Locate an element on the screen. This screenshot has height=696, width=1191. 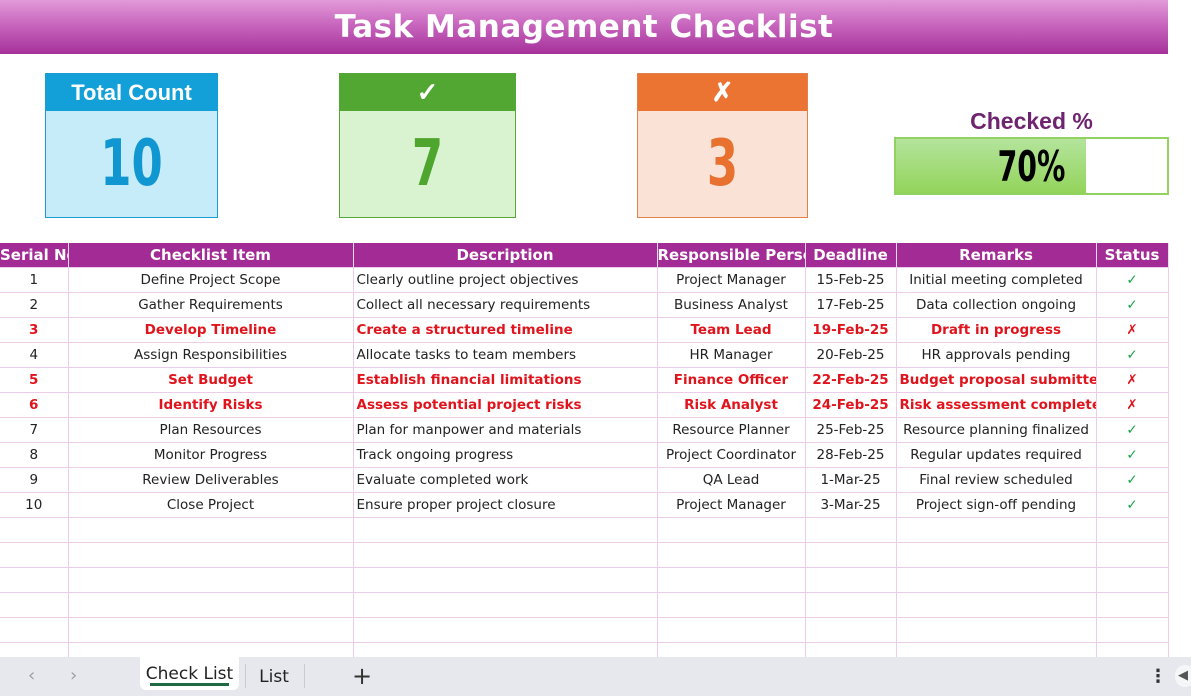
cell-remarks: Data collection ongoing is located at coordinates (996, 304).